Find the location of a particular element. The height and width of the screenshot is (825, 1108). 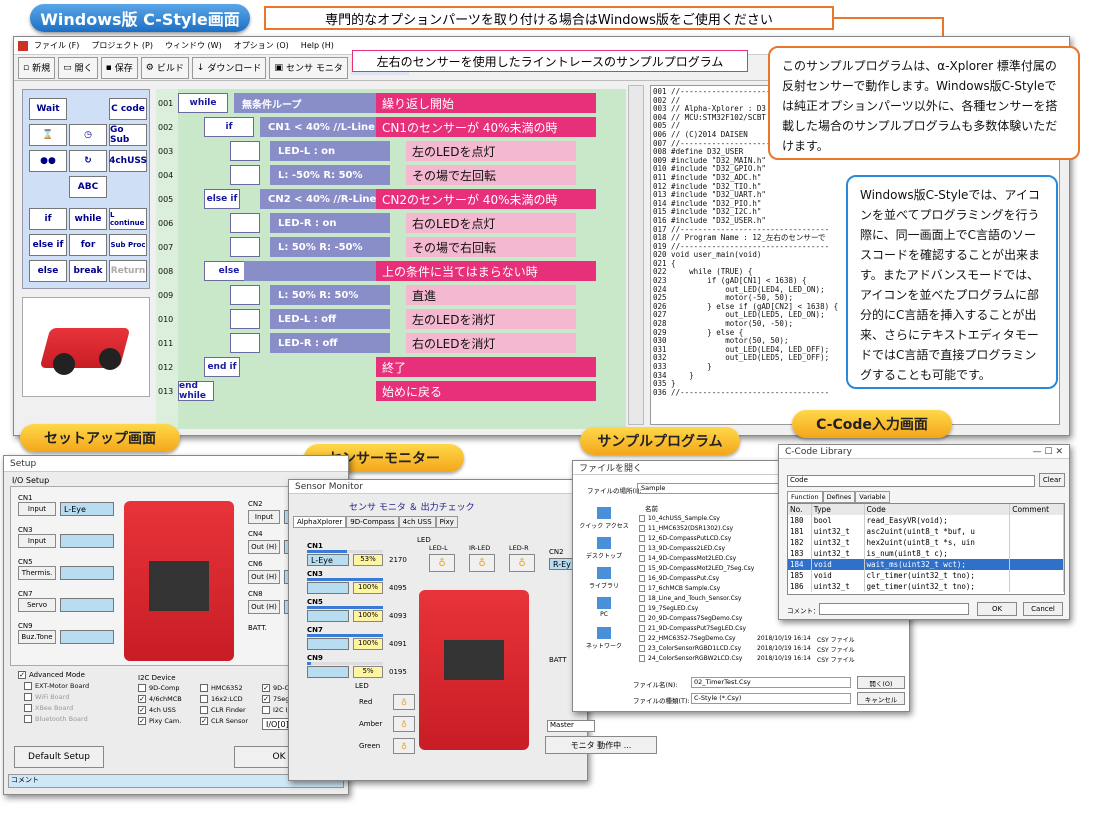

cn-mode-button: Buz.Tone is located at coordinates (37, 637).